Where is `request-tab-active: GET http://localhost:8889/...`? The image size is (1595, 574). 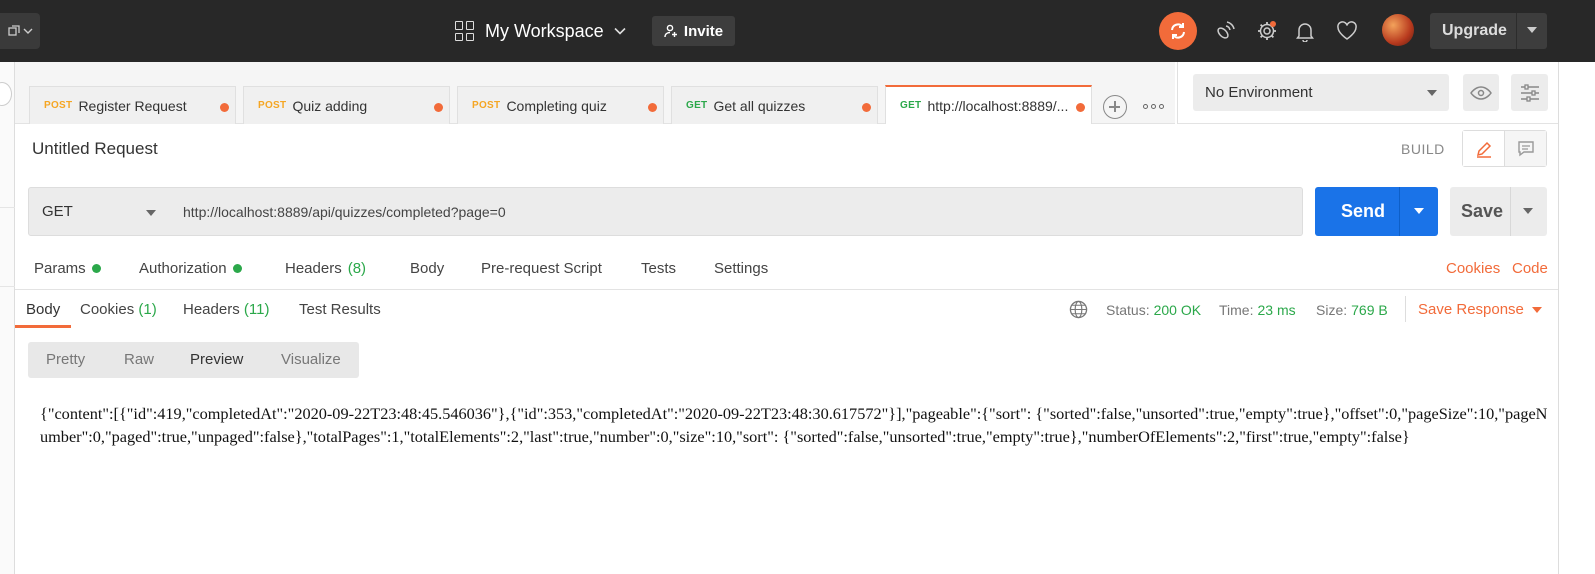
request-tab-active: GET http://localhost:8889/... is located at coordinates (988, 104).